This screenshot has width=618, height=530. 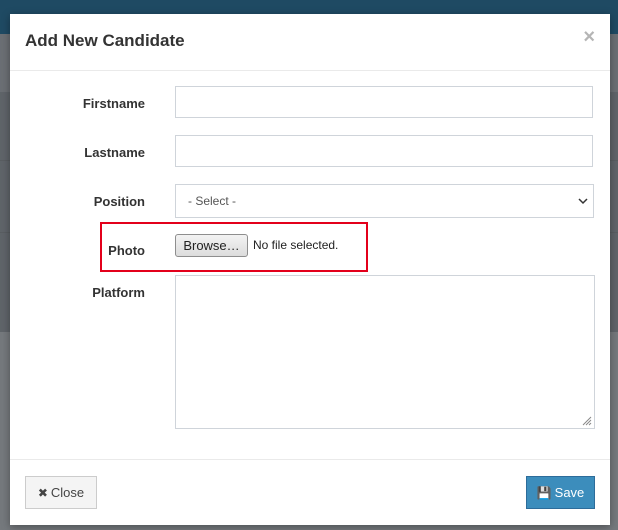 What do you see at coordinates (569, 492) in the screenshot?
I see `save-button-label: Save` at bounding box center [569, 492].